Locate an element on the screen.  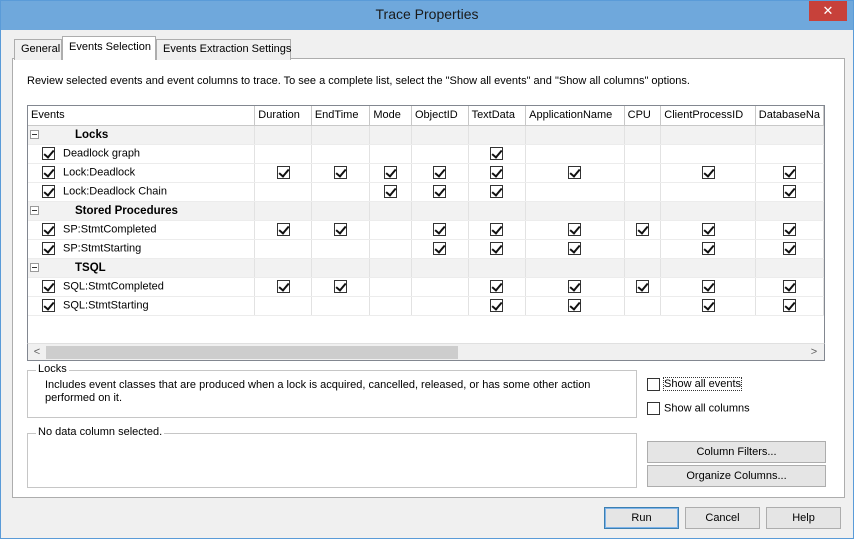
event-cell: SQL:StmtCompleted is located at coordinates (142, 287).